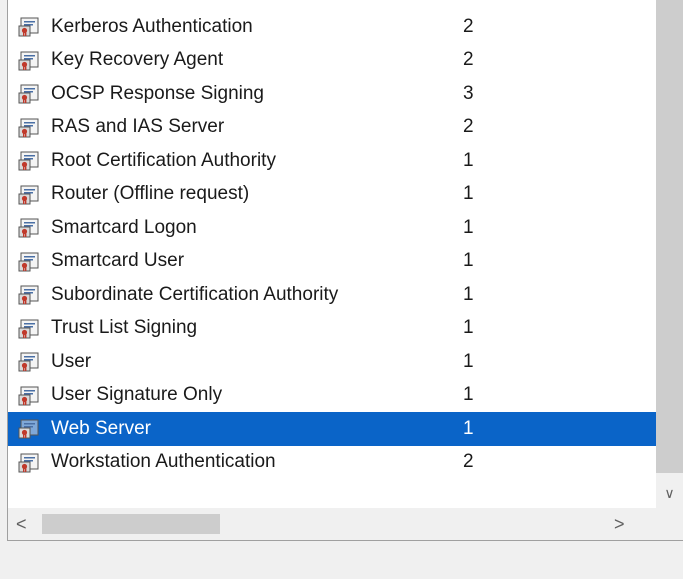  I want to click on list-item: Subordinate Certification Authority 1, so click(332, 295).